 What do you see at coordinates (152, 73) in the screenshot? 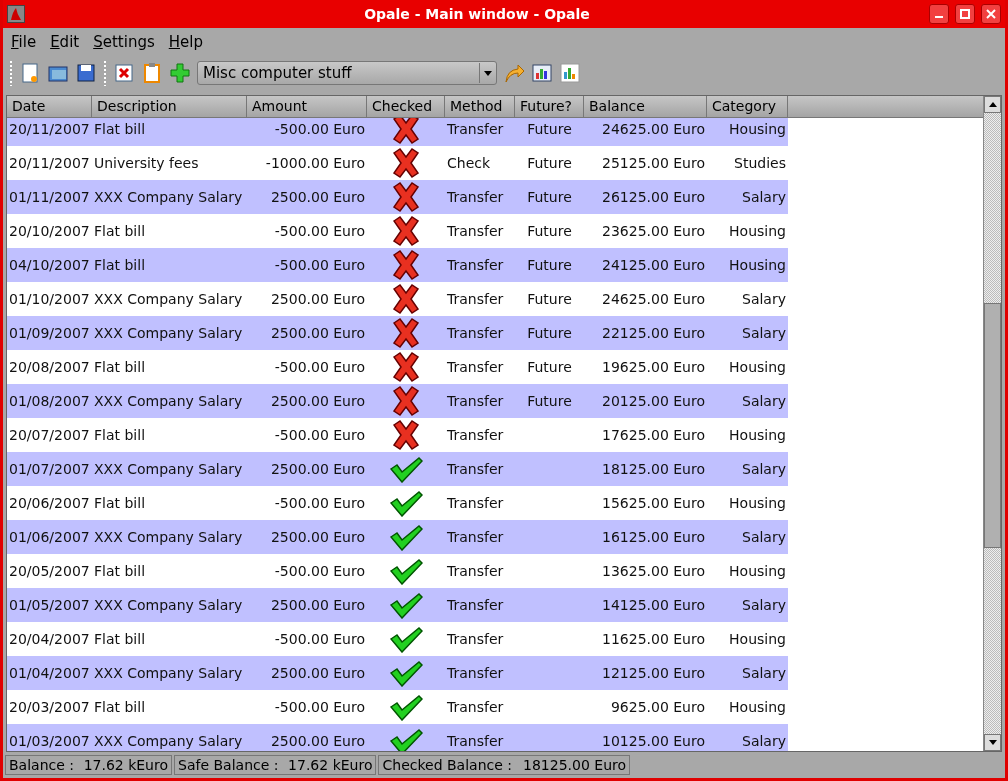
I see `clipboard-icon` at bounding box center [152, 73].